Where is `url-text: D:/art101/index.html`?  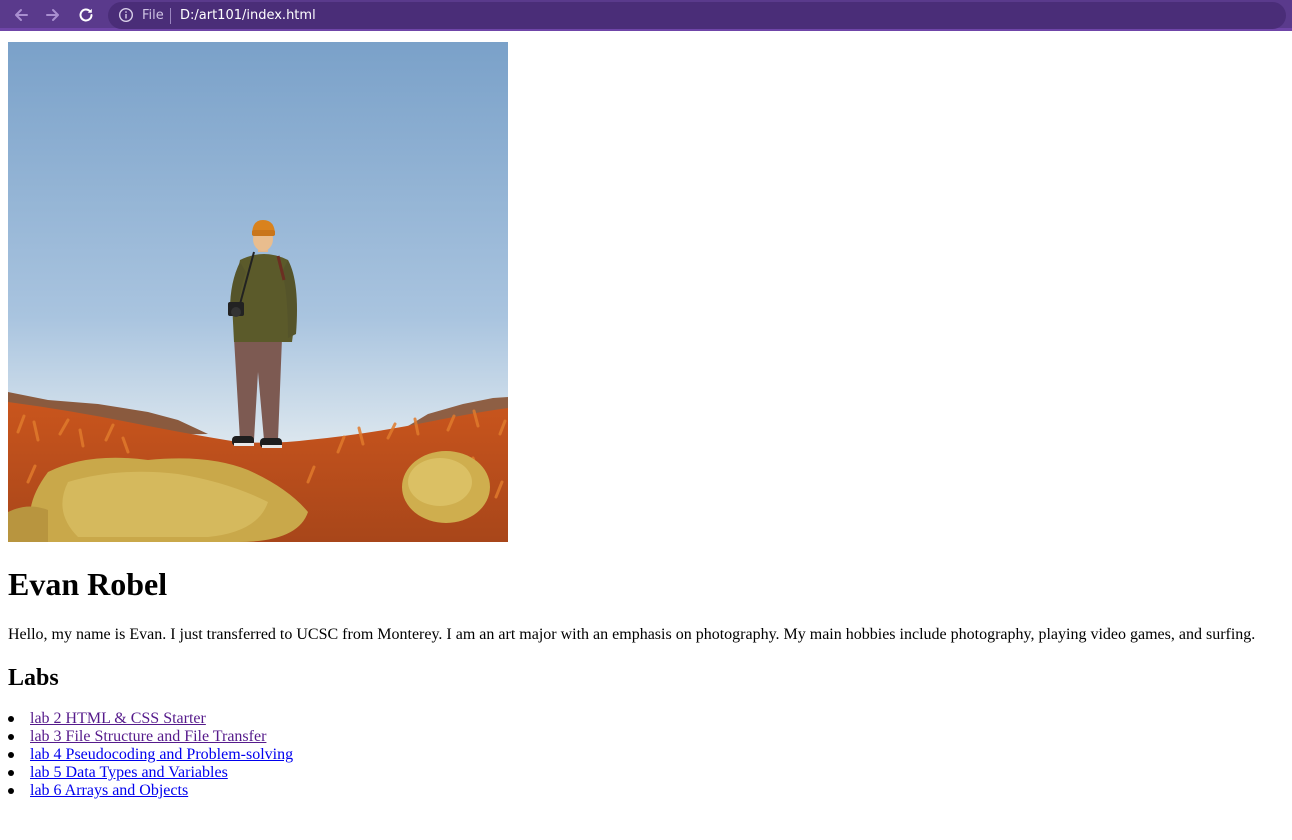
url-text: D:/art101/index.html is located at coordinates (248, 15).